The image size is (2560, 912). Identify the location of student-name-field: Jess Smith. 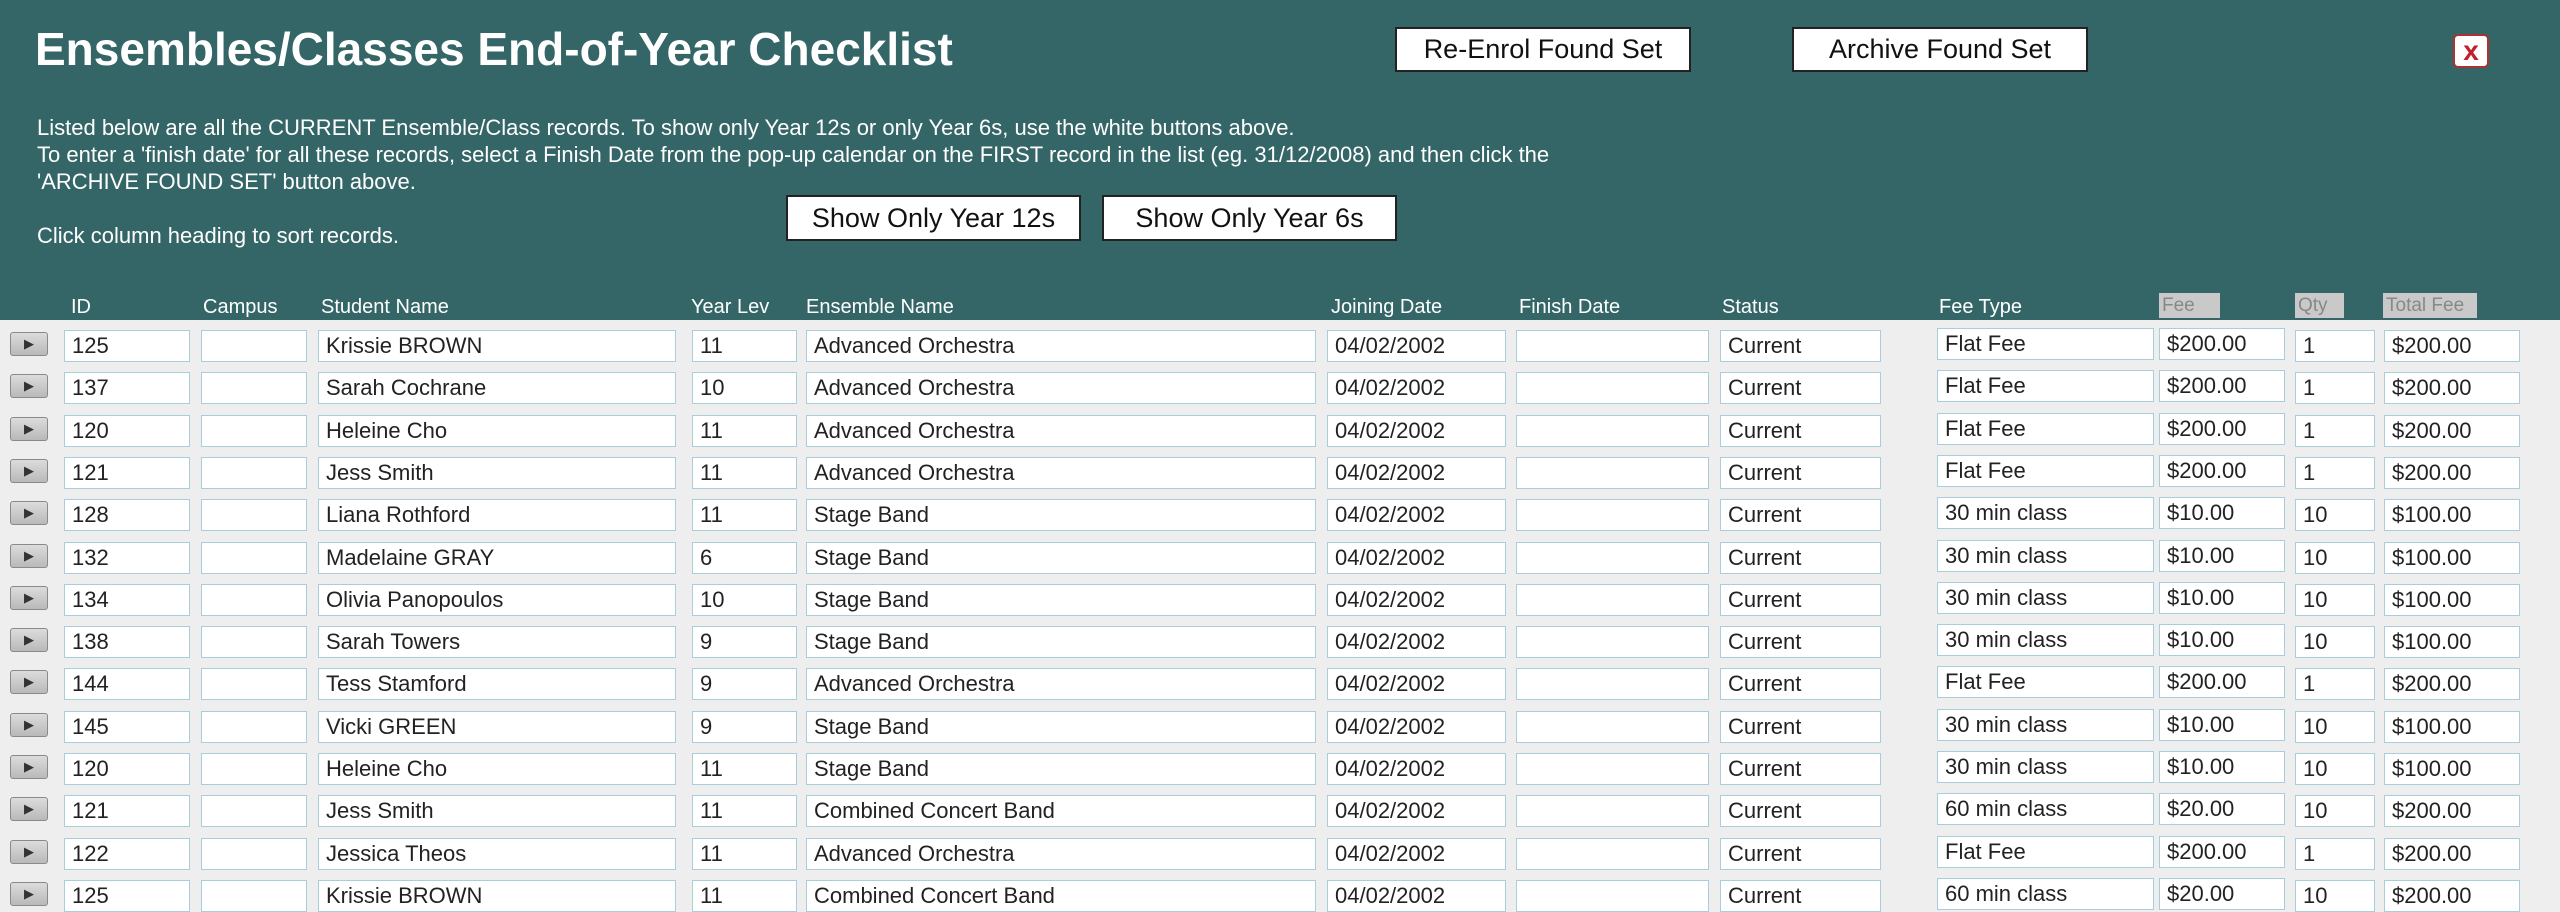
(497, 472).